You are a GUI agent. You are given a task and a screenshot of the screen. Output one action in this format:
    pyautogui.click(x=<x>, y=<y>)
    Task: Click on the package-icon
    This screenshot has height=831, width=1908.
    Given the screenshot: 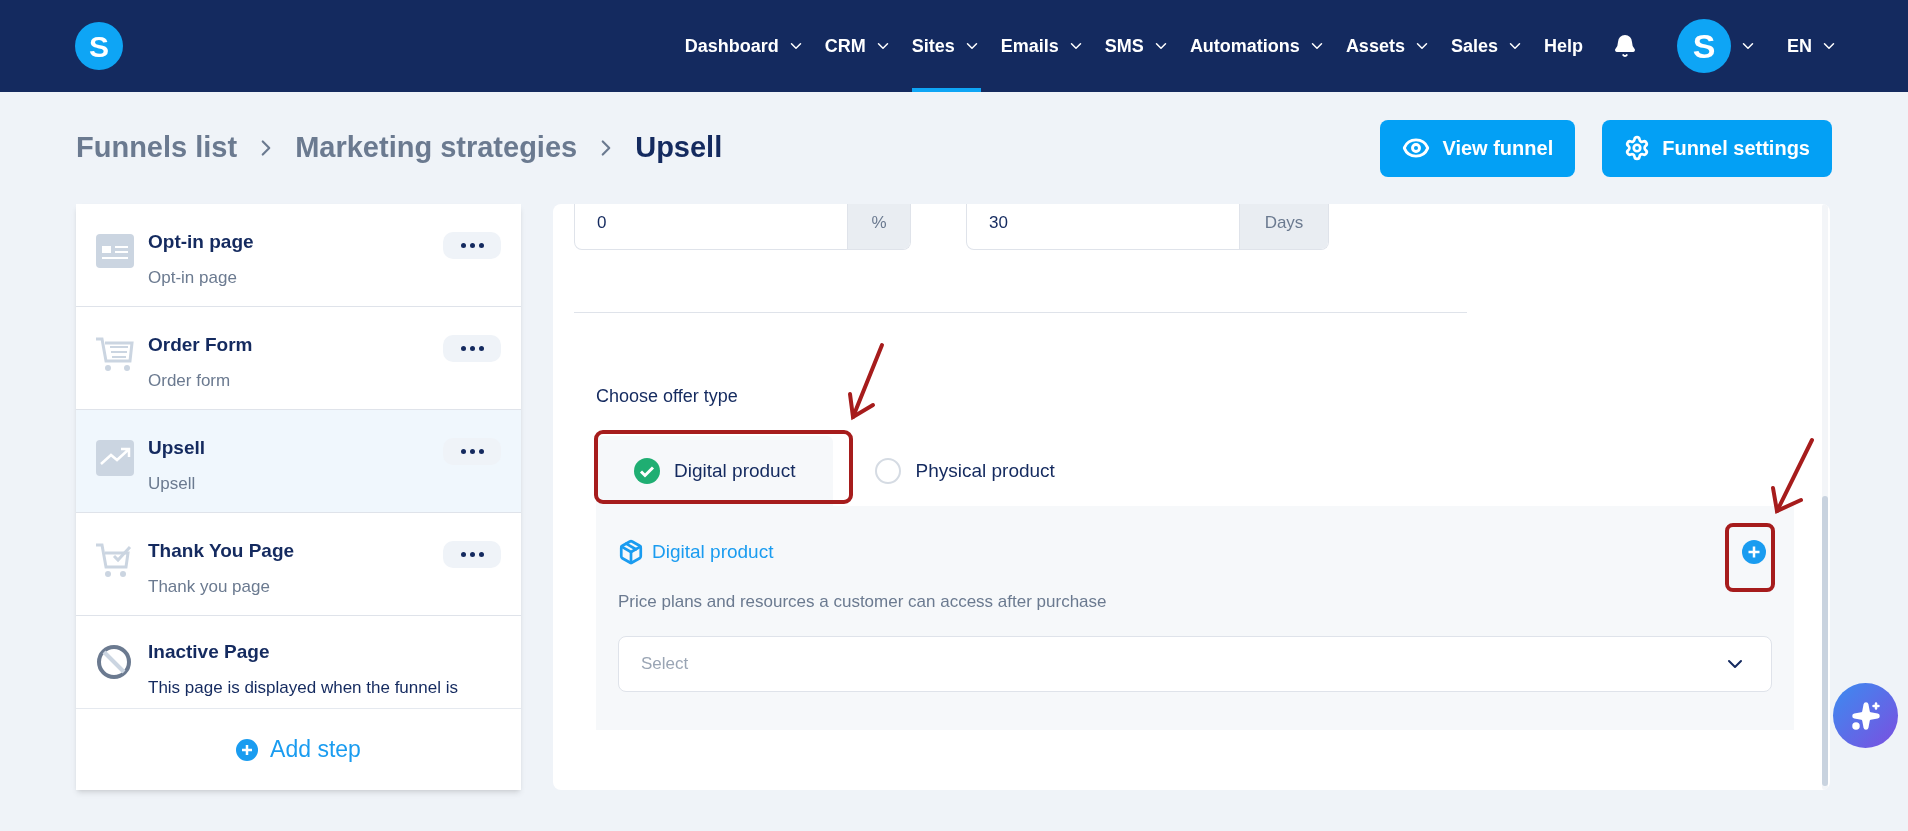 What is the action you would take?
    pyautogui.click(x=631, y=552)
    